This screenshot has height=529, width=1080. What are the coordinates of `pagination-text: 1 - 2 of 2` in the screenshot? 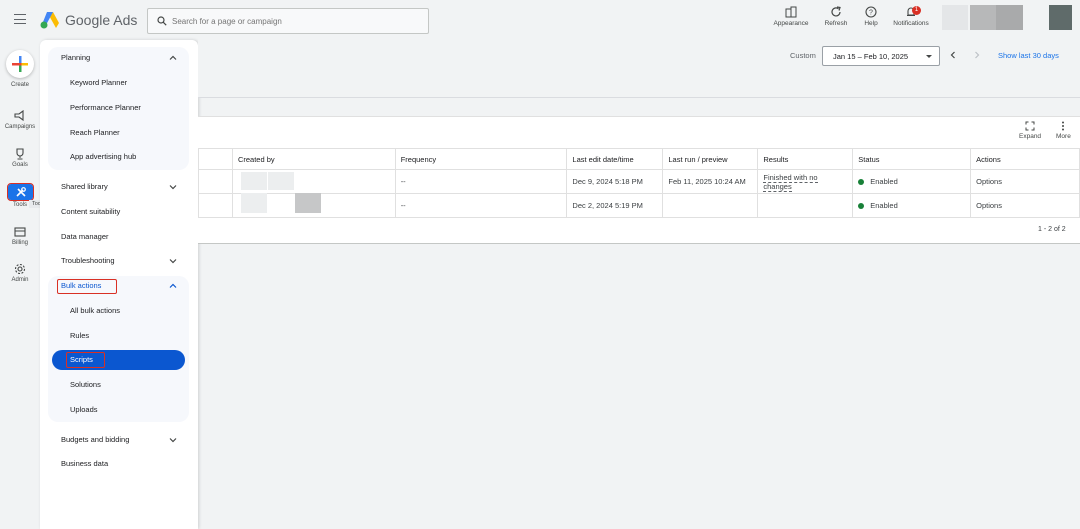 It's located at (1052, 229).